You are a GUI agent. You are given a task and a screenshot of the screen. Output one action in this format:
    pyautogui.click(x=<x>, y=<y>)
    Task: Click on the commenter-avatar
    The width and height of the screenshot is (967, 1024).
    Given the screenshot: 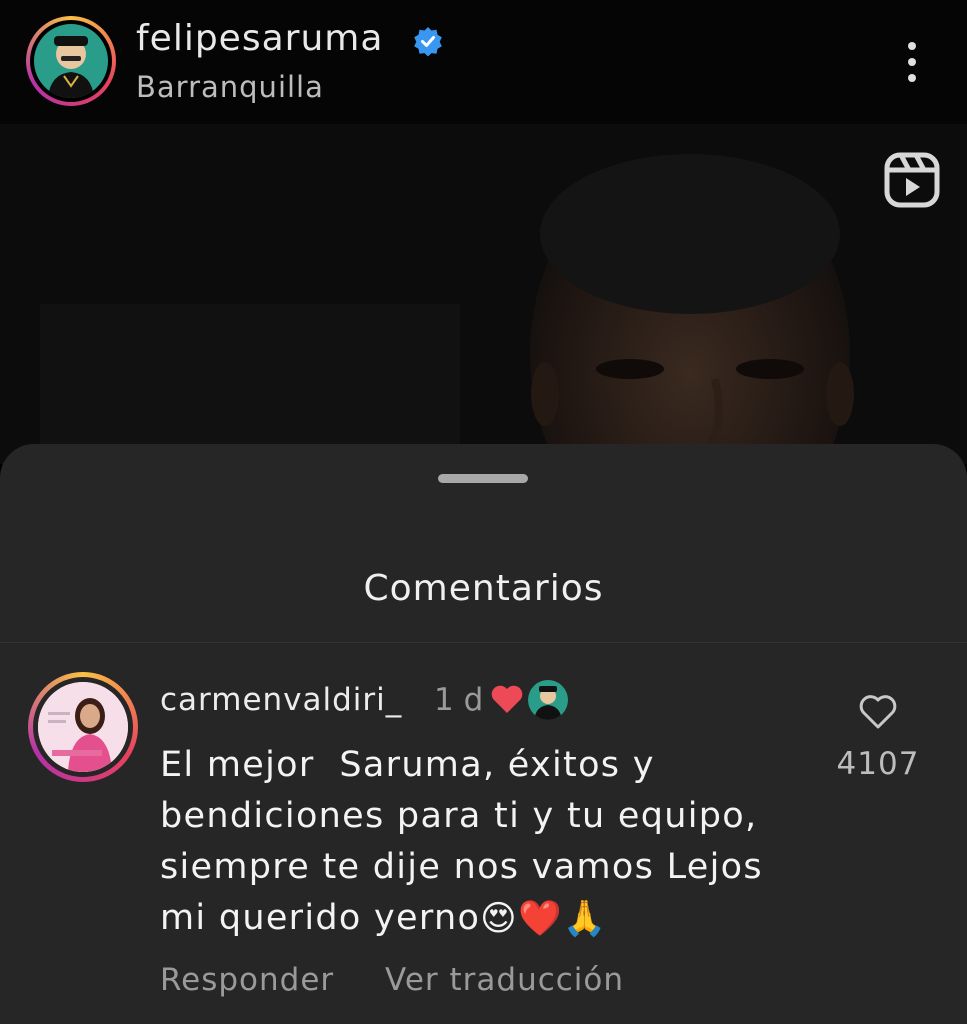 What is the action you would take?
    pyautogui.click(x=83, y=727)
    